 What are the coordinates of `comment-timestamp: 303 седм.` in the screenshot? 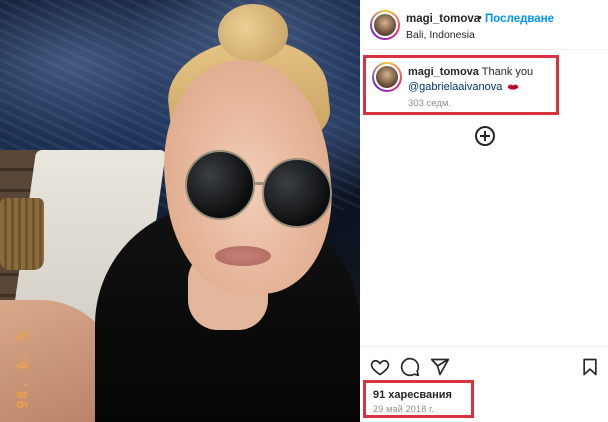 It's located at (429, 103).